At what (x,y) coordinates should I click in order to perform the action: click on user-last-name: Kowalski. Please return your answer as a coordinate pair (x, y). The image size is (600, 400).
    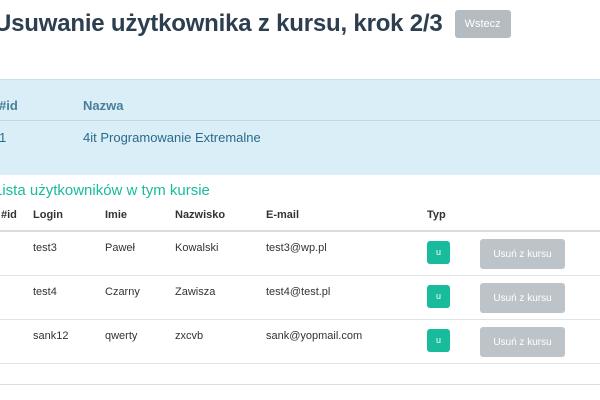
    Looking at the image, I should click on (197, 248).